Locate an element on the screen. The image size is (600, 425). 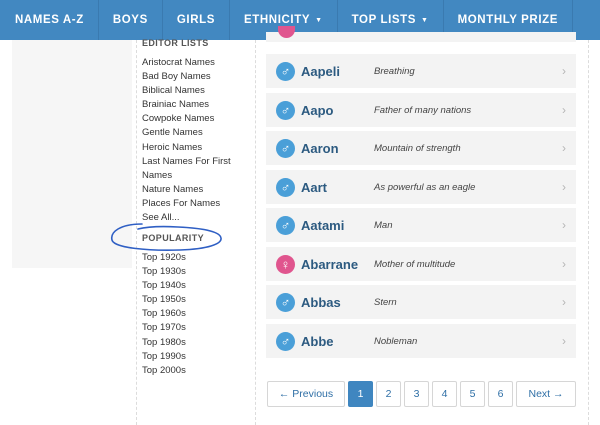
name-row: ♂ Aapo Father of many nations › is located at coordinates (421, 110).